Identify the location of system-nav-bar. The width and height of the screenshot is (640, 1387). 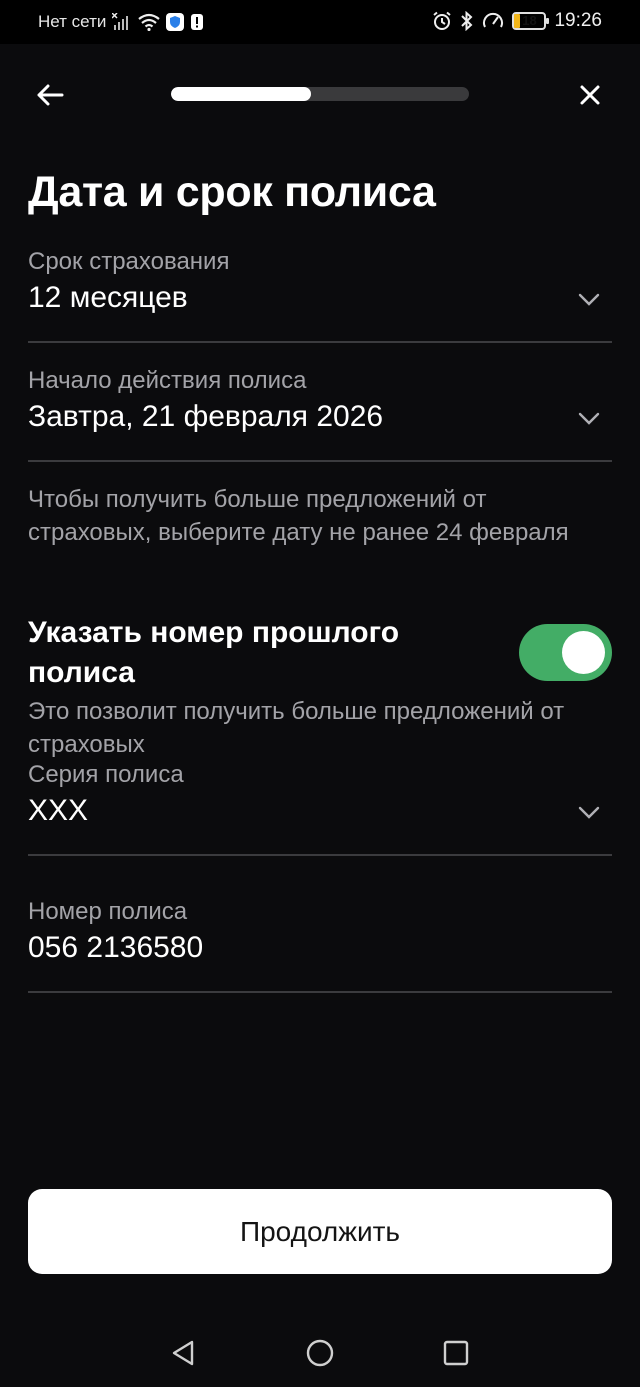
(320, 1351).